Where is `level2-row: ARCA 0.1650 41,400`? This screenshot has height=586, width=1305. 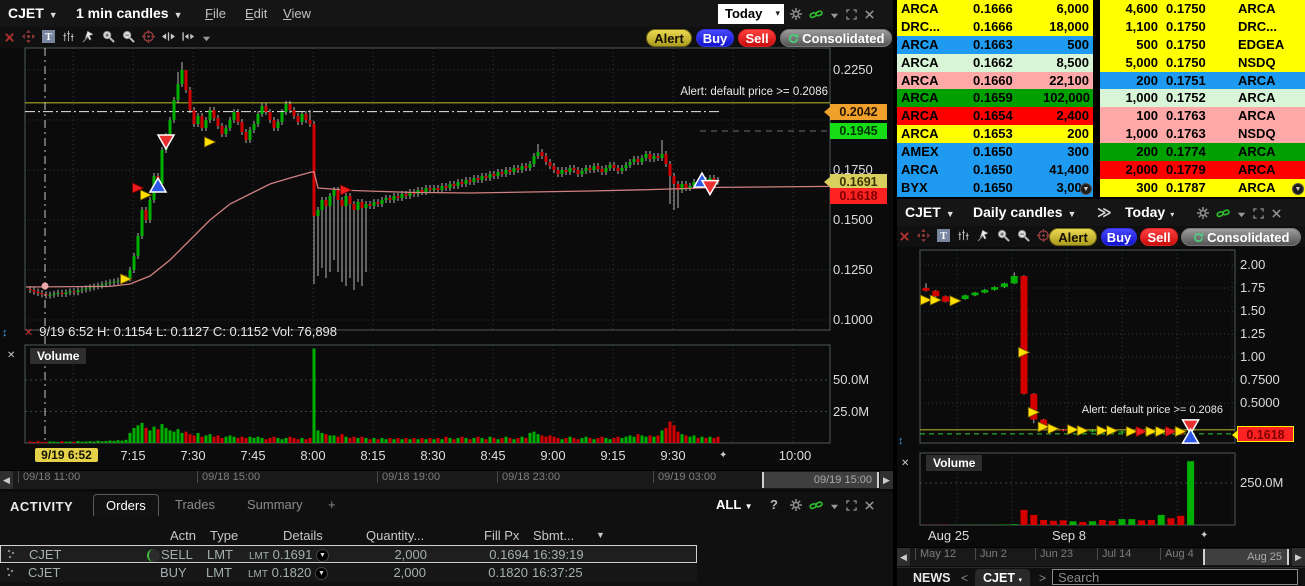
level2-row: ARCA 0.1650 41,400 is located at coordinates (995, 170).